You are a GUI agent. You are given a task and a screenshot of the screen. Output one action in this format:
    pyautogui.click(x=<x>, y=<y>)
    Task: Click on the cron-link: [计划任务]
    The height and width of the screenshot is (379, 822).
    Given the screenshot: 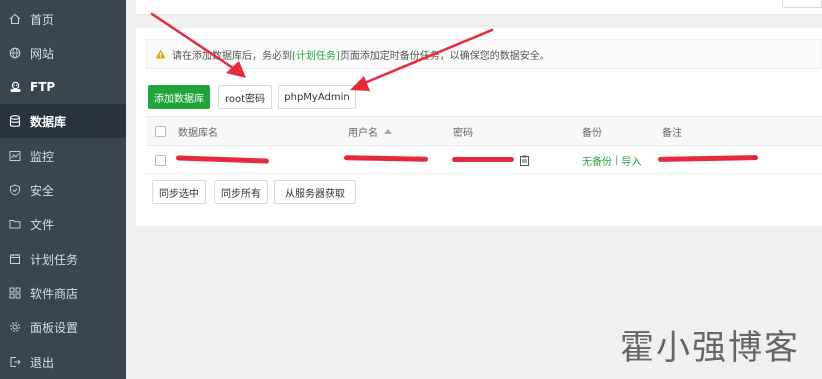 What is the action you would take?
    pyautogui.click(x=316, y=54)
    